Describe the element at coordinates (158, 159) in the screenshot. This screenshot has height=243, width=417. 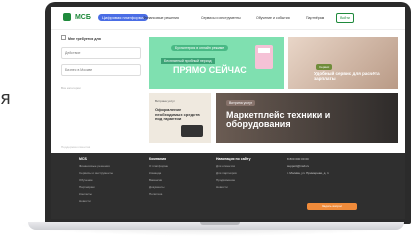
I see `footer-heading: Компания` at that location.